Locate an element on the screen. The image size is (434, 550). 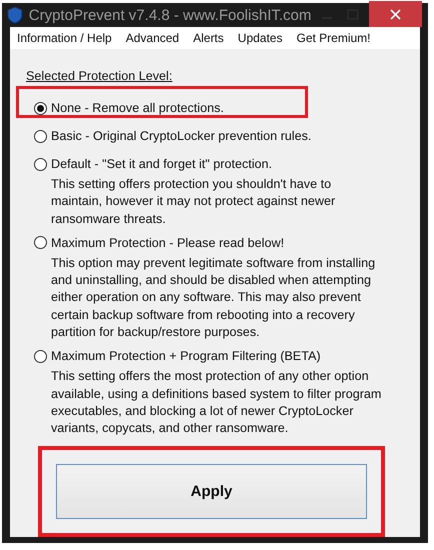
group-label: Selected Protection Level: is located at coordinates (100, 76).